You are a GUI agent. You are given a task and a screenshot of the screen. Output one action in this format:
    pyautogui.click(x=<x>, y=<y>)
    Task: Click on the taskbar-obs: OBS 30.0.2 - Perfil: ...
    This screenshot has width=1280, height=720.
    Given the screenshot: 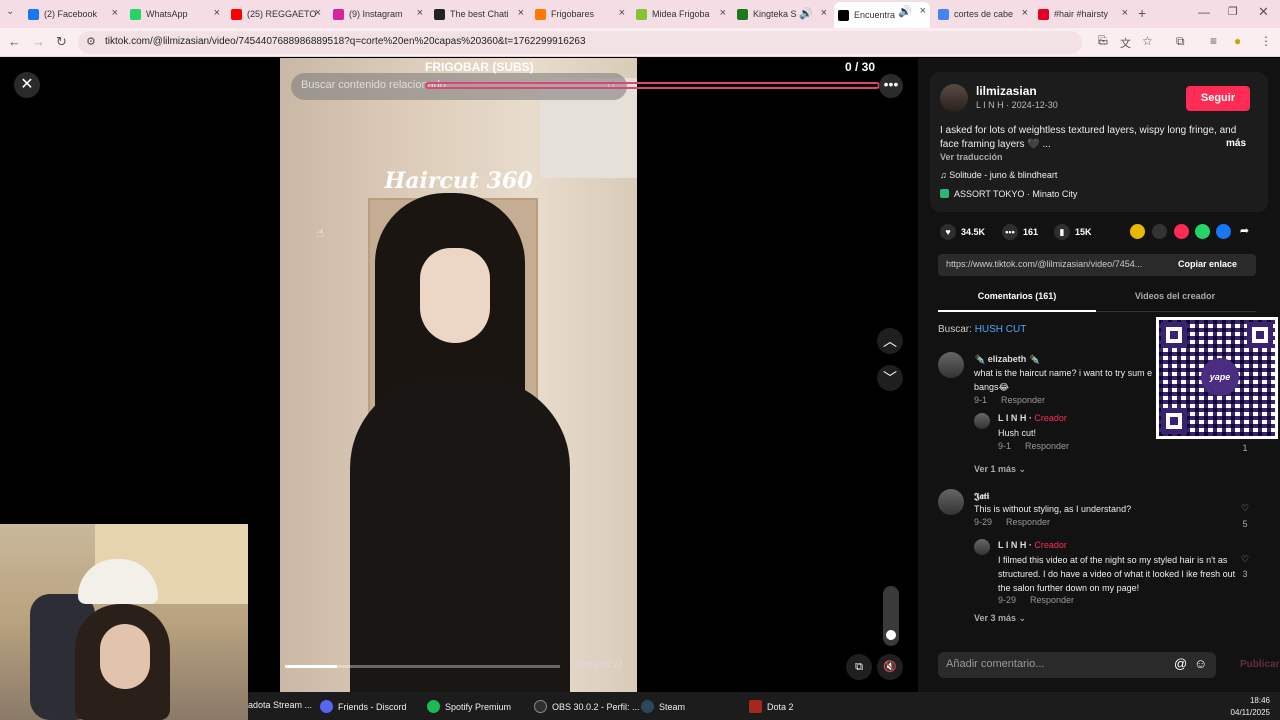 What is the action you would take?
    pyautogui.click(x=587, y=706)
    